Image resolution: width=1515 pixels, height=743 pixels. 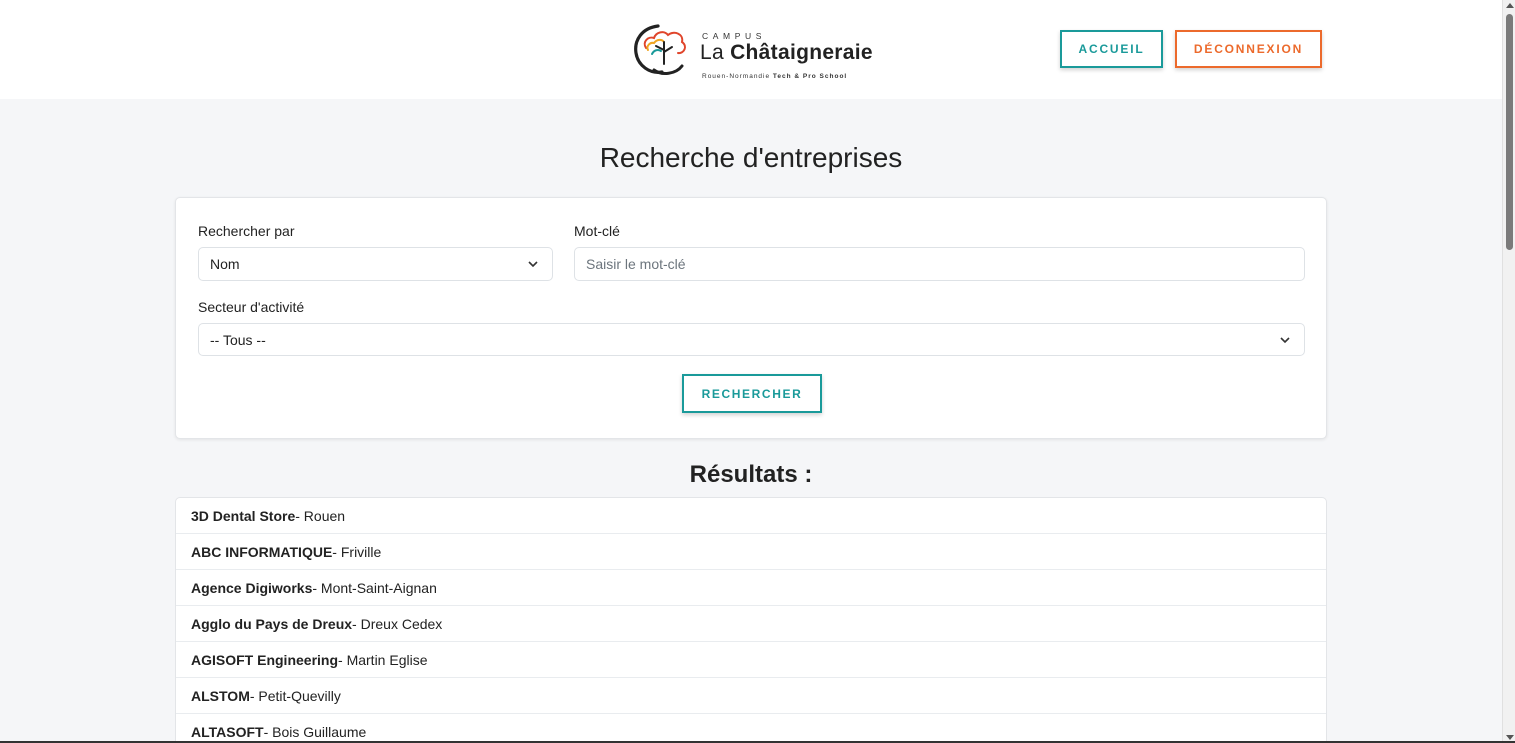 What do you see at coordinates (246, 231) in the screenshot?
I see `search-by-label: Rechercher par` at bounding box center [246, 231].